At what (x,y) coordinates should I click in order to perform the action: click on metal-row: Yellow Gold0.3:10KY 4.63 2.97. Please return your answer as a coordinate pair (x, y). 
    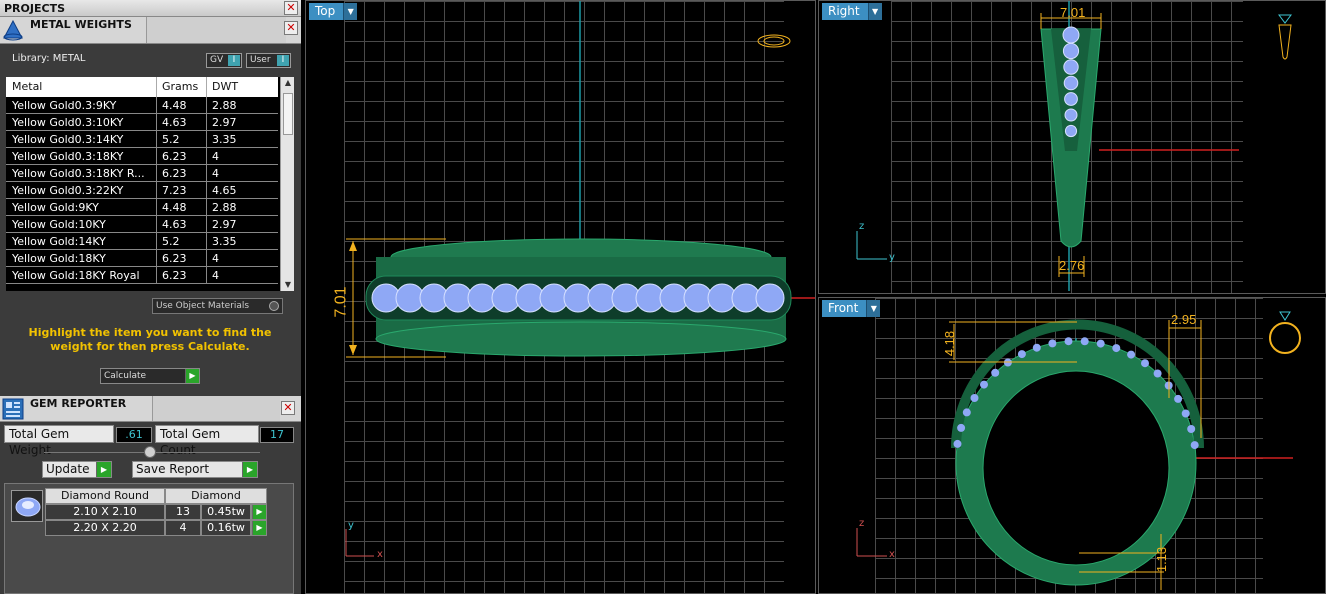
    Looking at the image, I should click on (142, 122).